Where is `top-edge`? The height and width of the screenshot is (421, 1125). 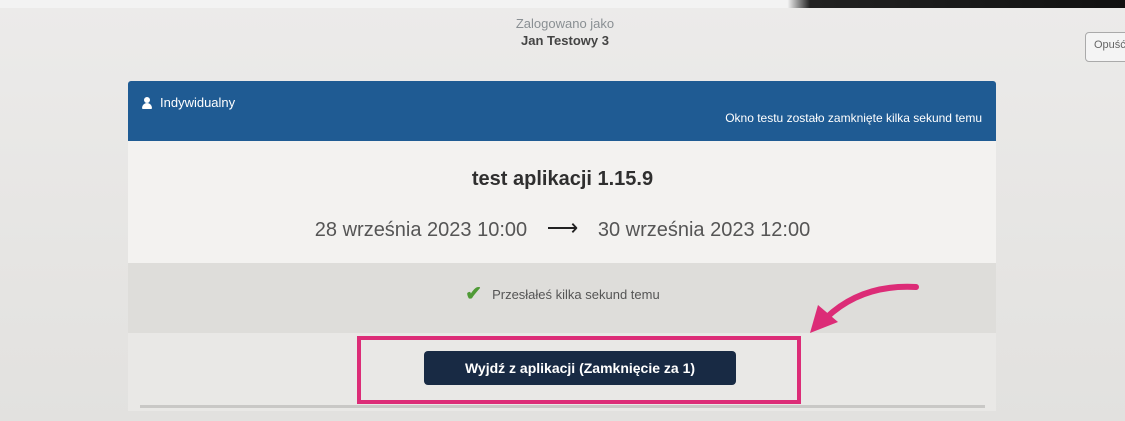
top-edge is located at coordinates (562, 4).